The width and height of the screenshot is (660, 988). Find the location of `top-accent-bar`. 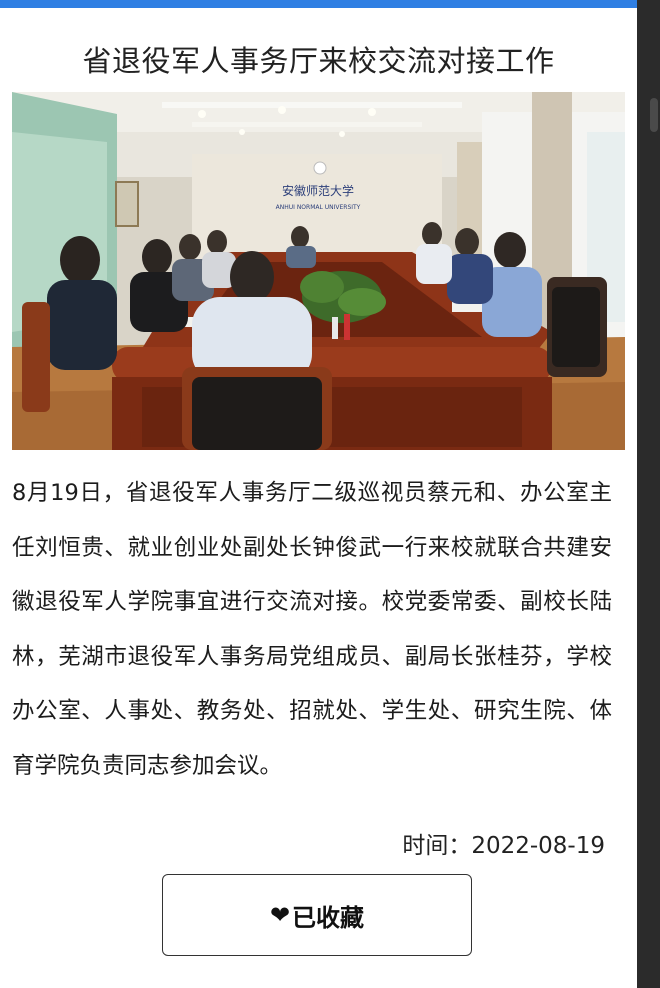

top-accent-bar is located at coordinates (318, 4).